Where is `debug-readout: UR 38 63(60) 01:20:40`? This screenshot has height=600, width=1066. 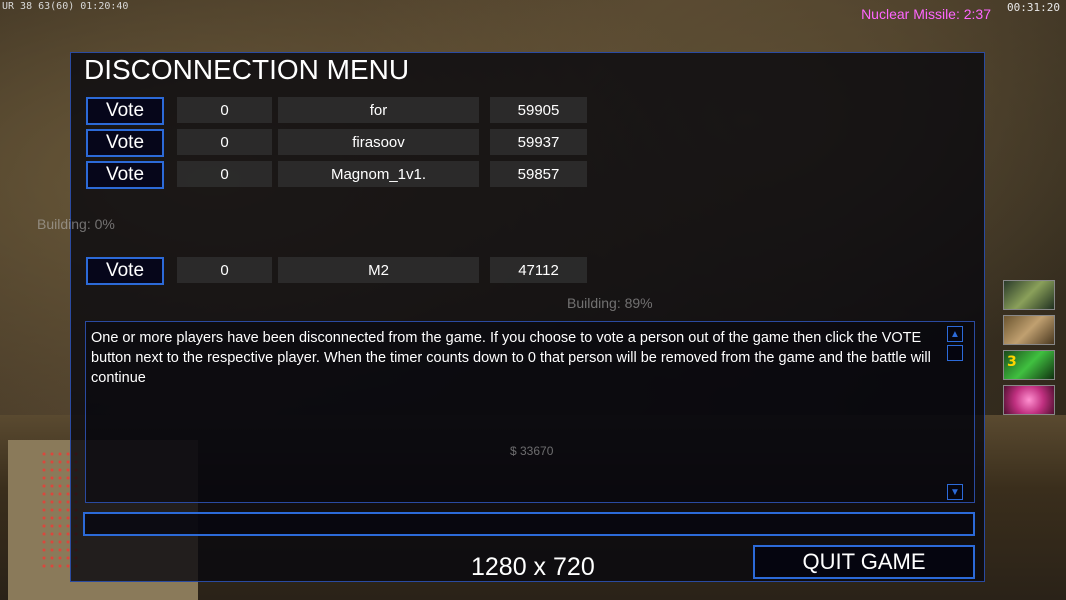
debug-readout: UR 38 63(60) 01:20:40 is located at coordinates (65, 6).